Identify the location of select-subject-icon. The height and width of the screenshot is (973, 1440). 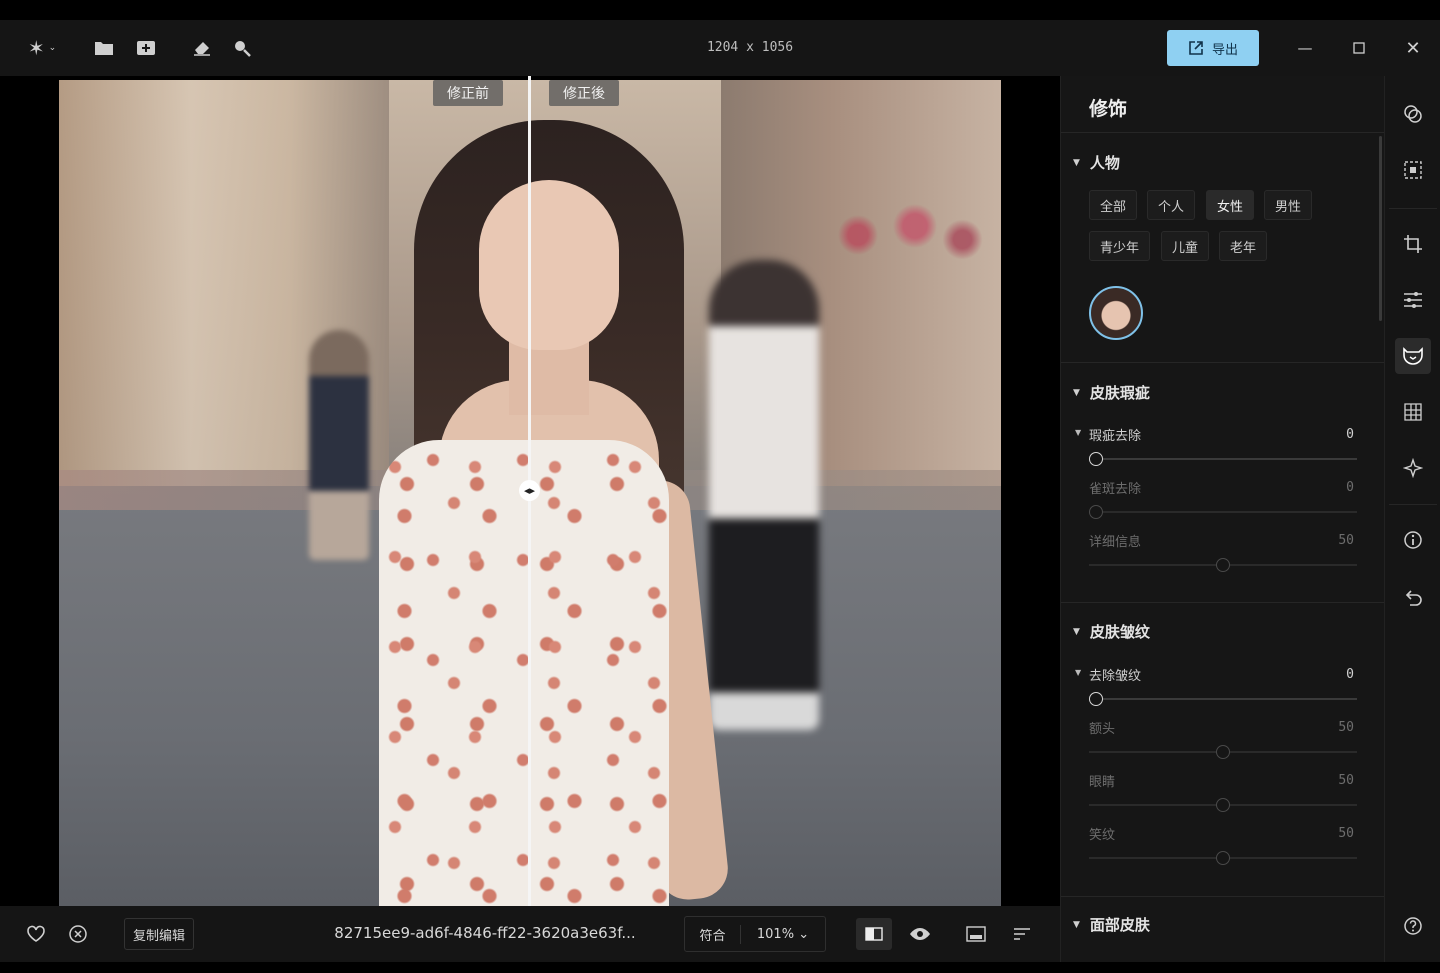
(1413, 170).